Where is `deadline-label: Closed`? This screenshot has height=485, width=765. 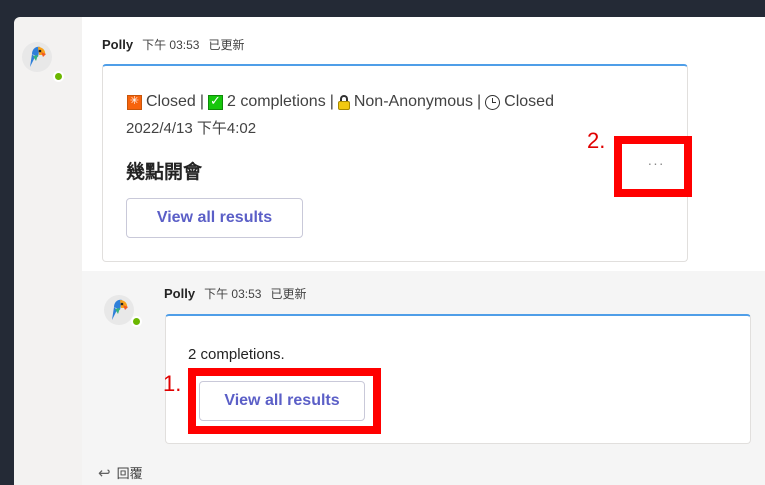
deadline-label: Closed is located at coordinates (529, 101).